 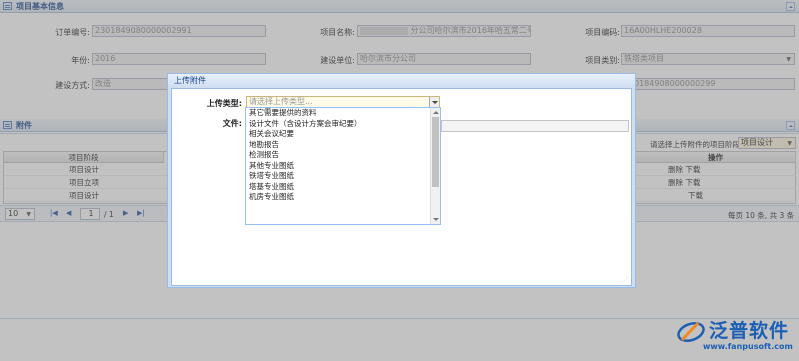 I want to click on attachment-title: 附件, so click(x=24, y=125).